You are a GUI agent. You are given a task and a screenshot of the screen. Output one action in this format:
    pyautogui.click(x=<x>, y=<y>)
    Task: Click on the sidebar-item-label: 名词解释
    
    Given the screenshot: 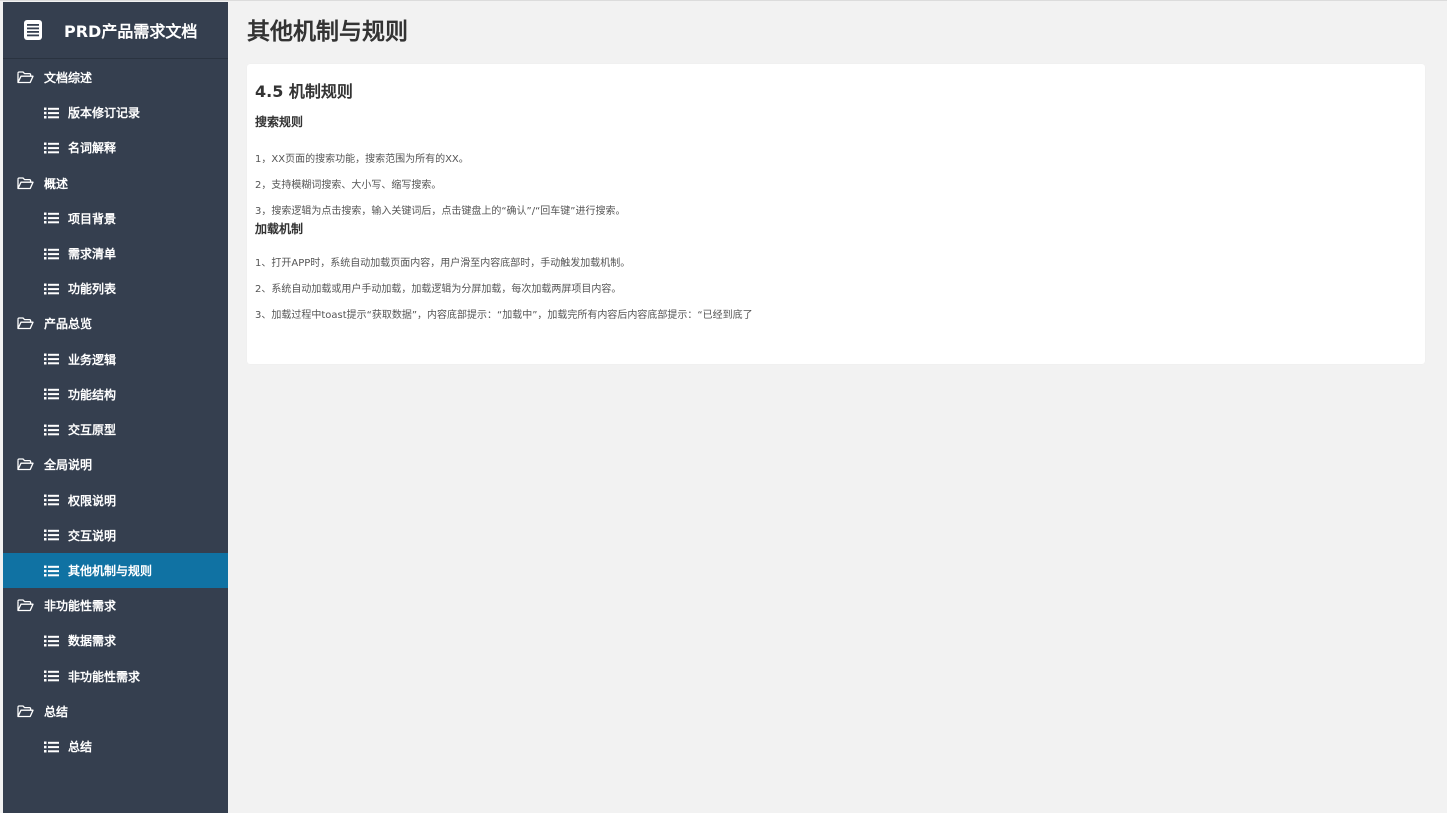 What is the action you would take?
    pyautogui.click(x=92, y=148)
    